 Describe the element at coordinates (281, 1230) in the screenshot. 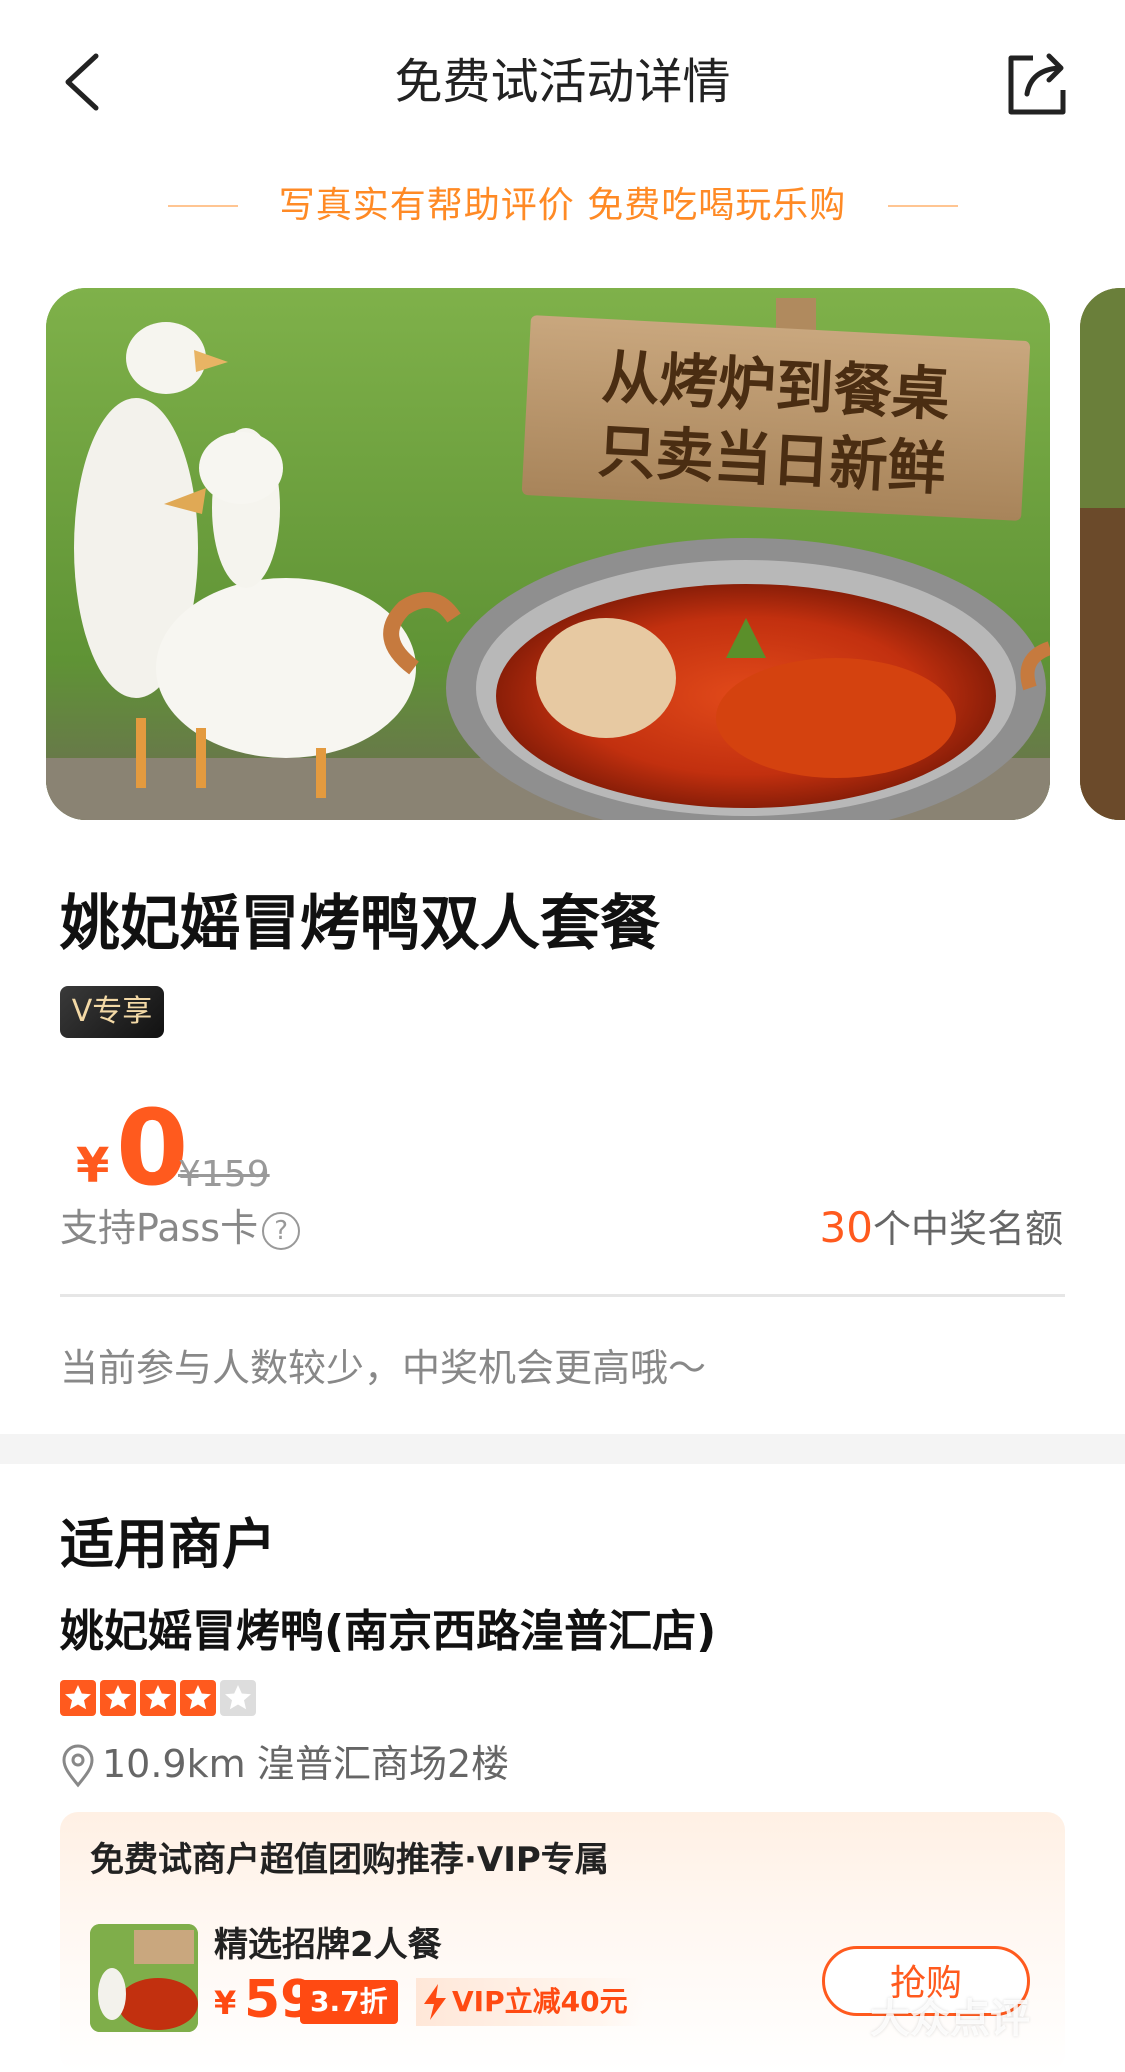

I see `question-icon: ?` at that location.